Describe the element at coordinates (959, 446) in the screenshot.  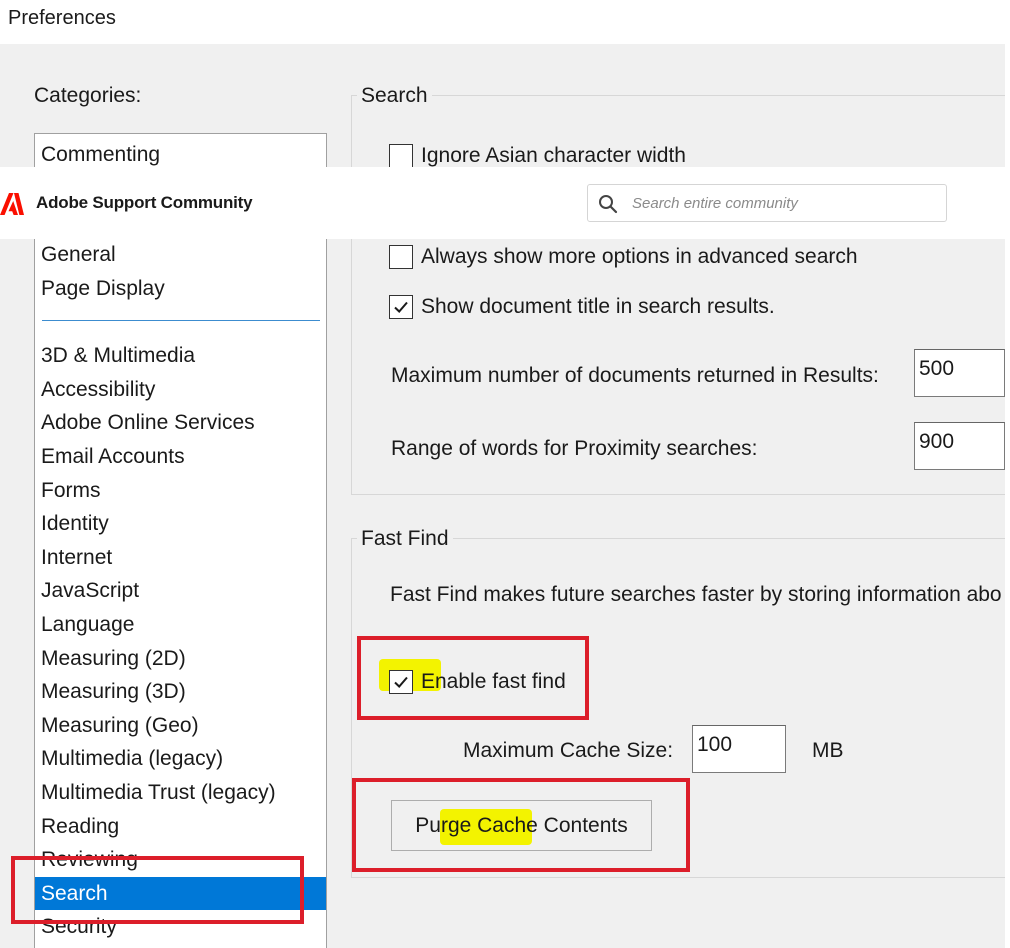
I see `proximity-range-field: 900` at that location.